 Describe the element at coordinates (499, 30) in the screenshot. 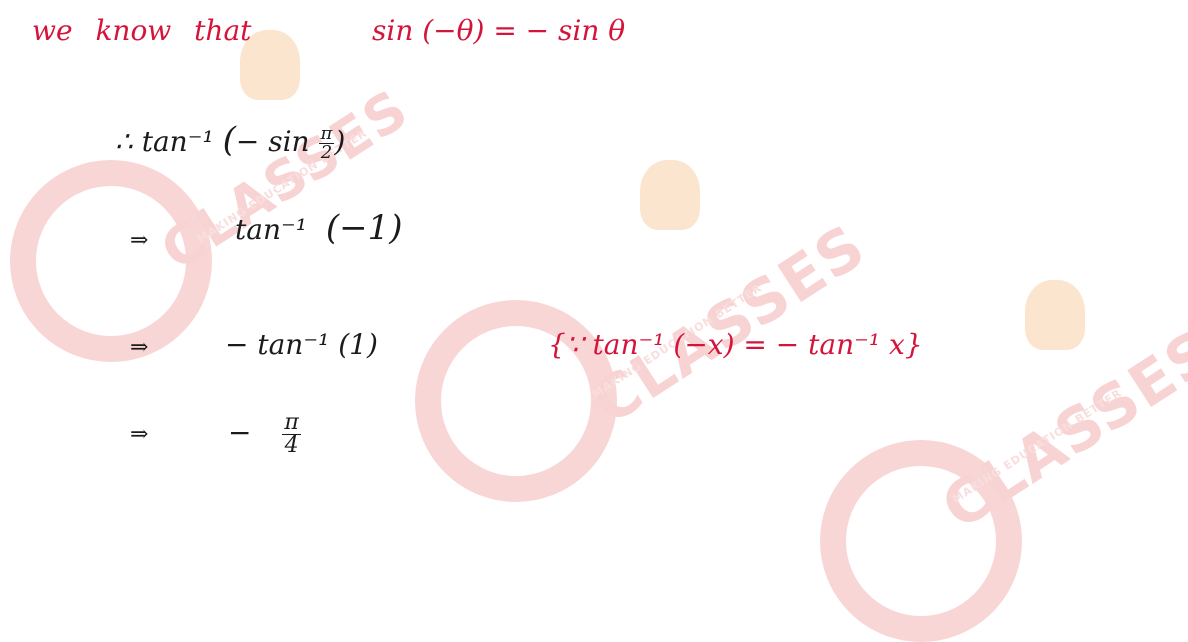

I see `identity-sin: sin (−θ) = − sin θ` at that location.